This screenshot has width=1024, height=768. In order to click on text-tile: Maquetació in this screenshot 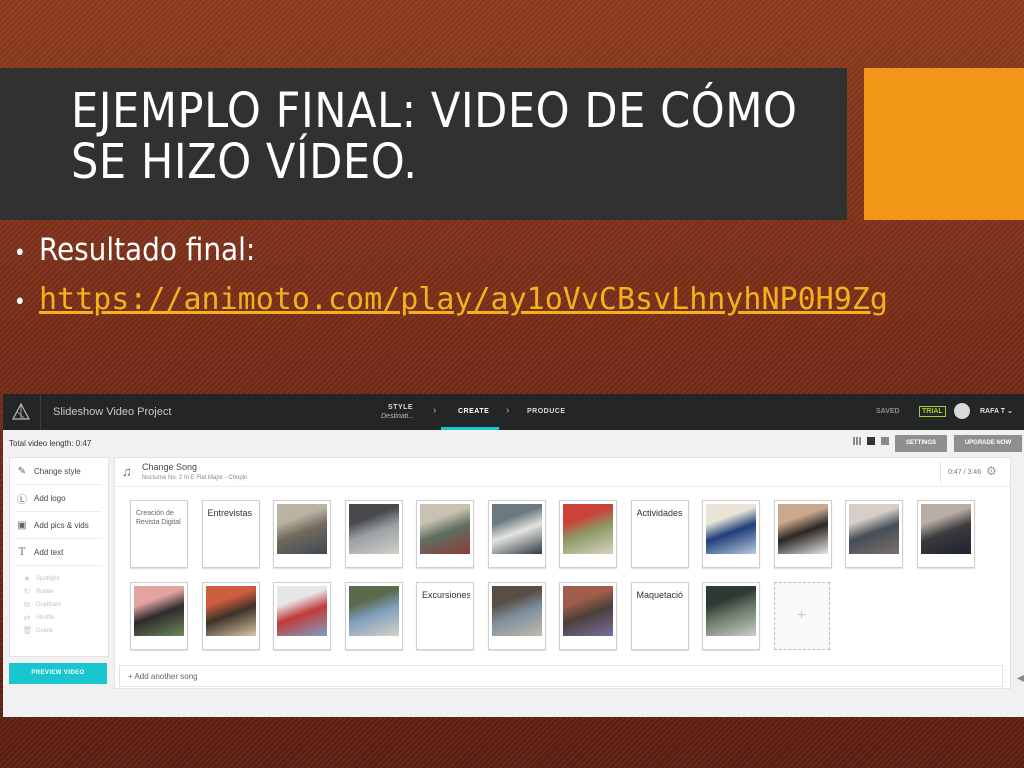, I will do `click(659, 616)`.